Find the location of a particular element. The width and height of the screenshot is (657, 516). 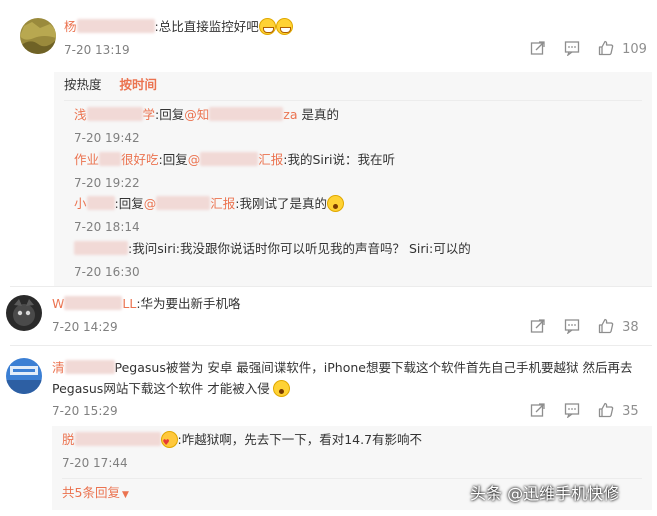

like-count: 38 is located at coordinates (630, 327).